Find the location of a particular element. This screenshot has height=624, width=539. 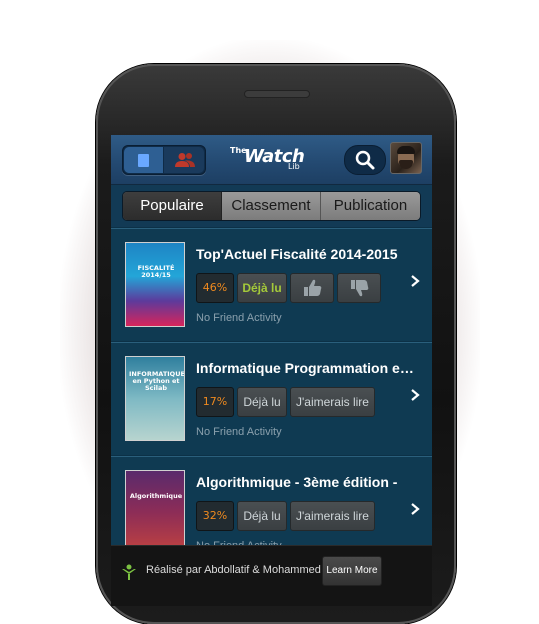

book-cover: Algorithmique is located at coordinates (155, 512).